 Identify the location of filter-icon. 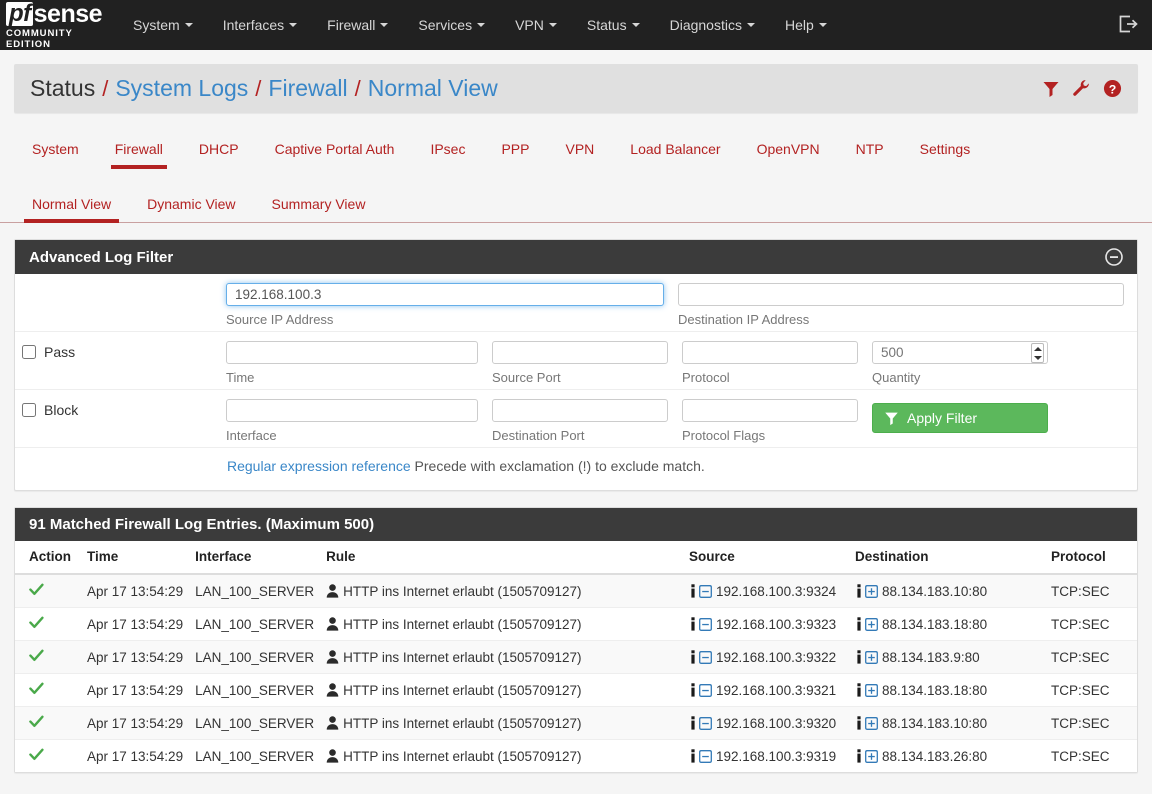
(1051, 89).